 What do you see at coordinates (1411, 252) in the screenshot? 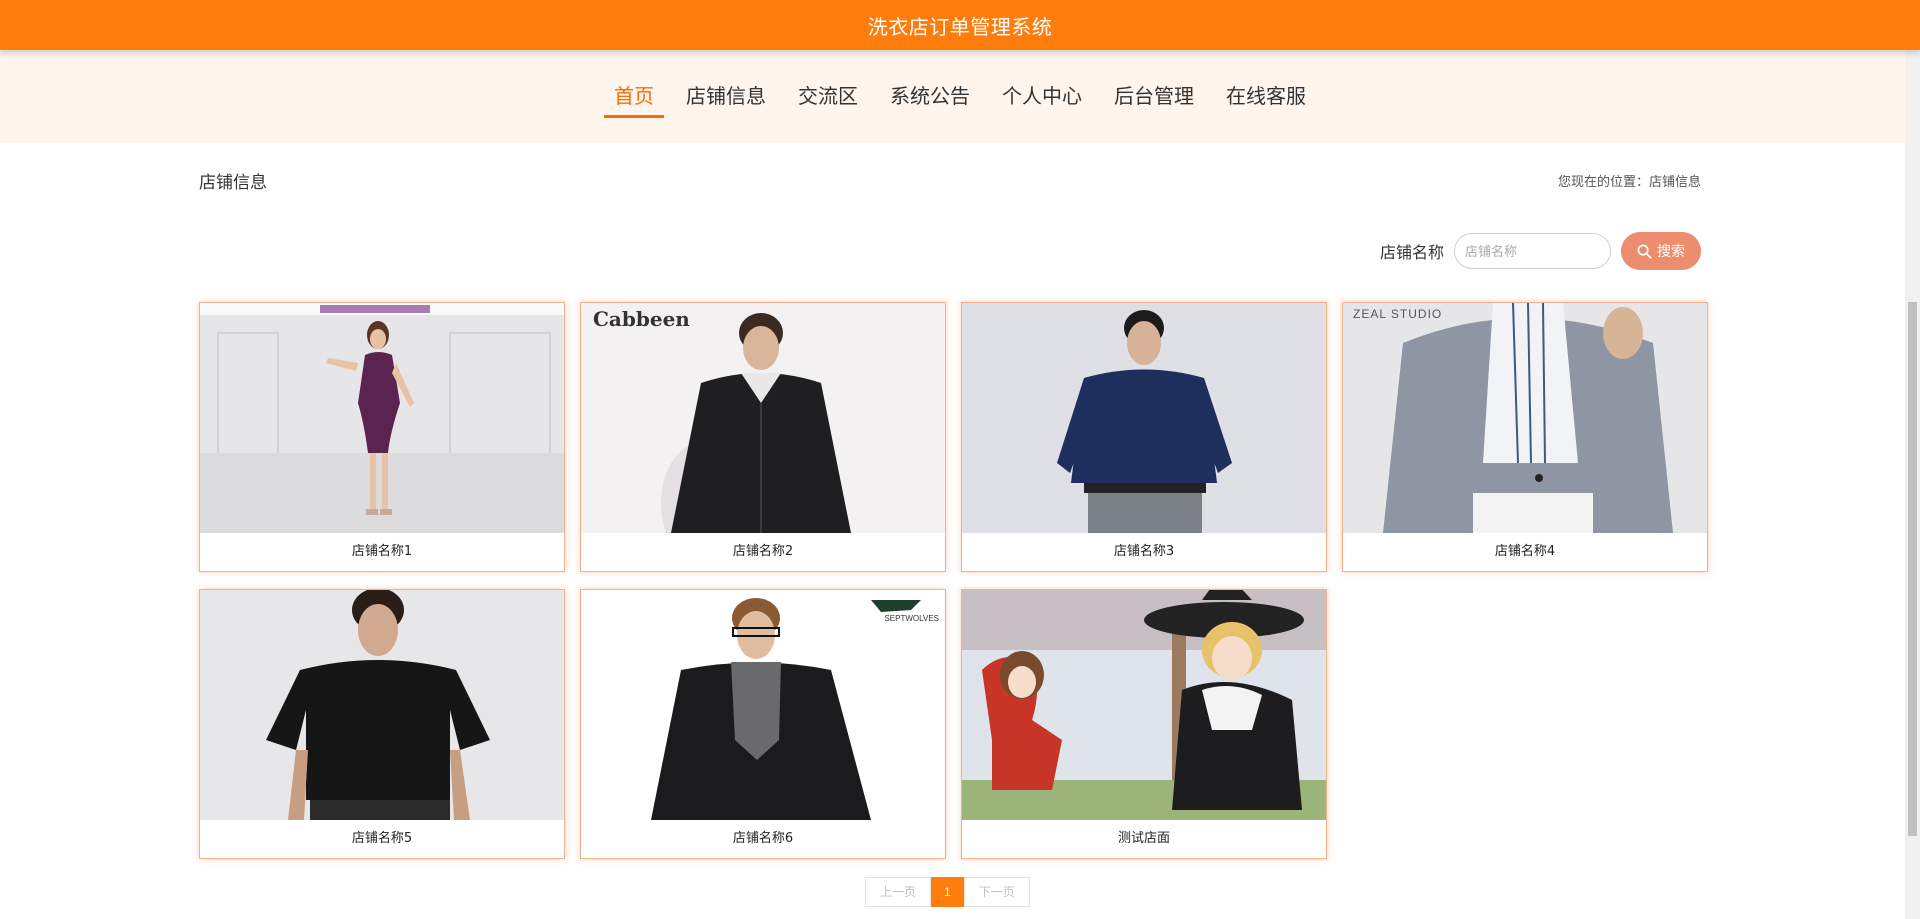
I see `search-label: 店铺名称` at bounding box center [1411, 252].